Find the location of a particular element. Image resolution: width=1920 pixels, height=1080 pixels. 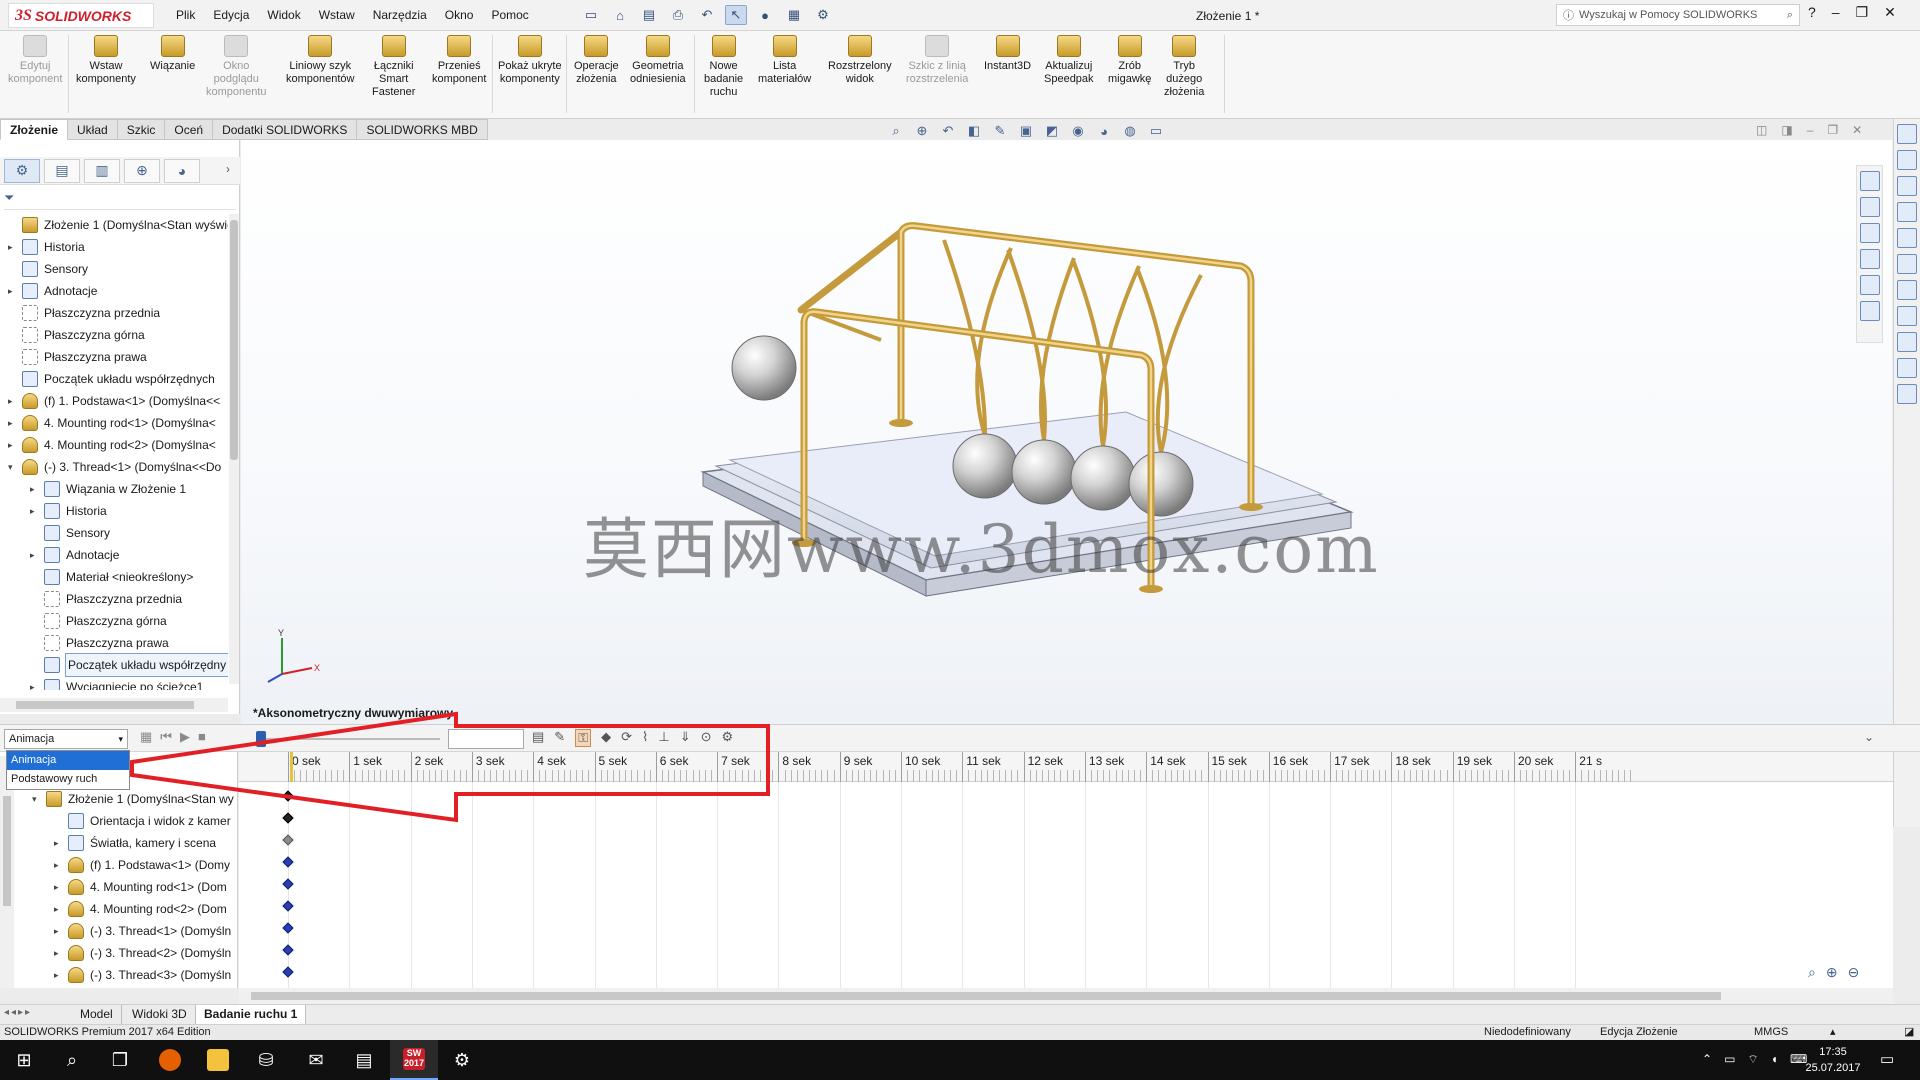

study-type-option-animation: Animacja is located at coordinates (68, 760).